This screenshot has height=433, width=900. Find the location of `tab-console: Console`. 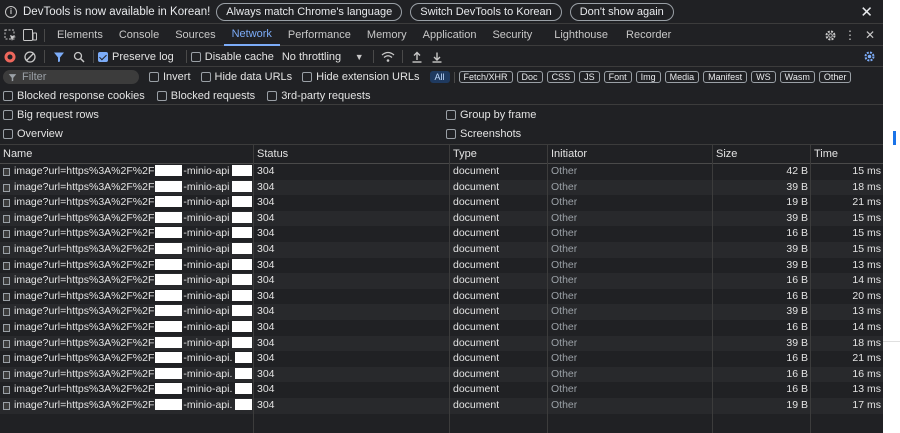

tab-console: Console is located at coordinates (139, 35).